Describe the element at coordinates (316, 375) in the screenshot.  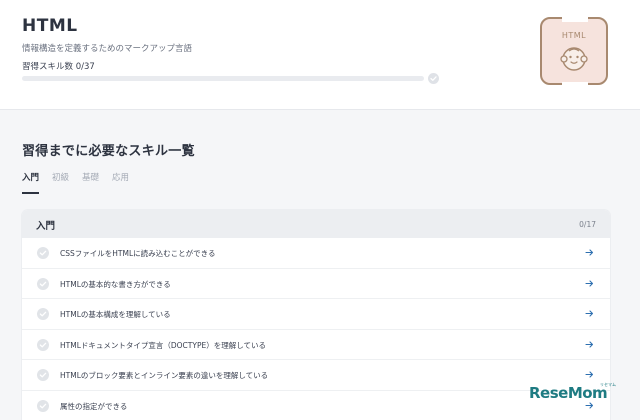
I see `skill-row: HTMLのブロック要素とインライン要素の違いを理解している` at that location.